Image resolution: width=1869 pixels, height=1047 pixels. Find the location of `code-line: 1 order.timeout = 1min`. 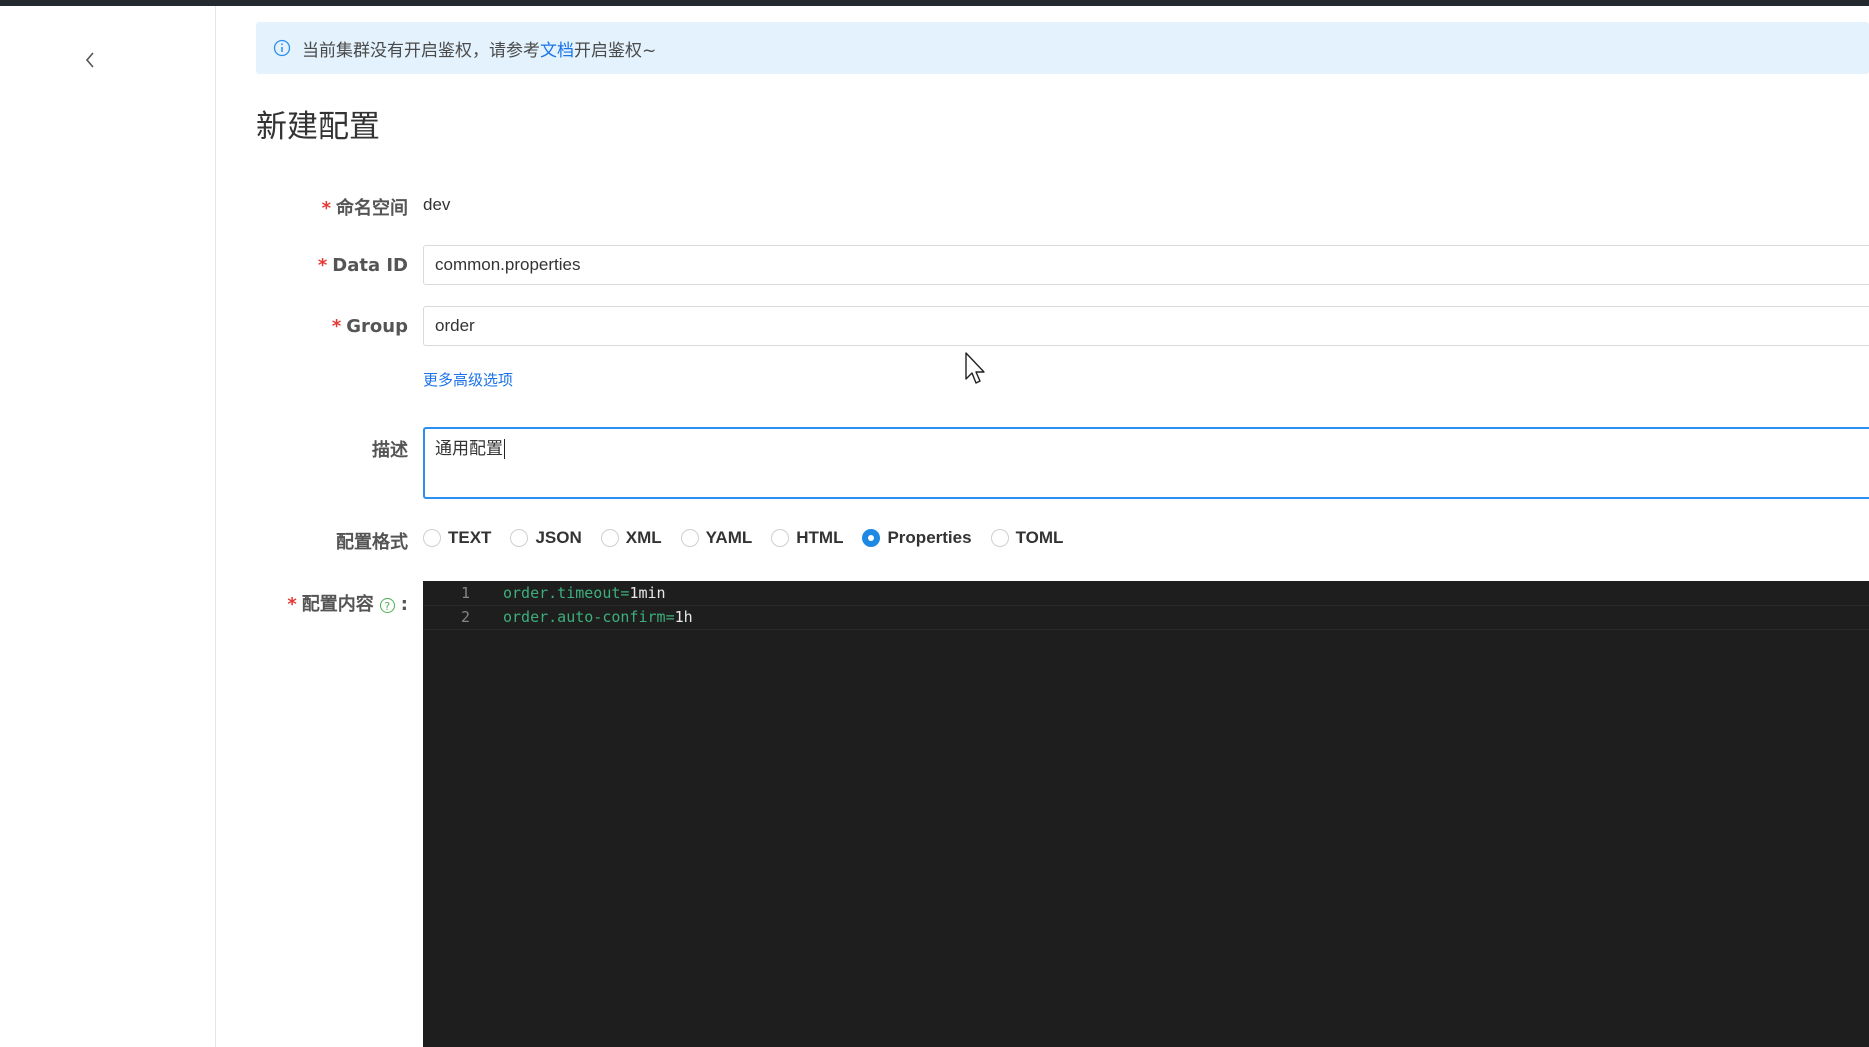

code-line: 1 order.timeout = 1min is located at coordinates (1146, 593).